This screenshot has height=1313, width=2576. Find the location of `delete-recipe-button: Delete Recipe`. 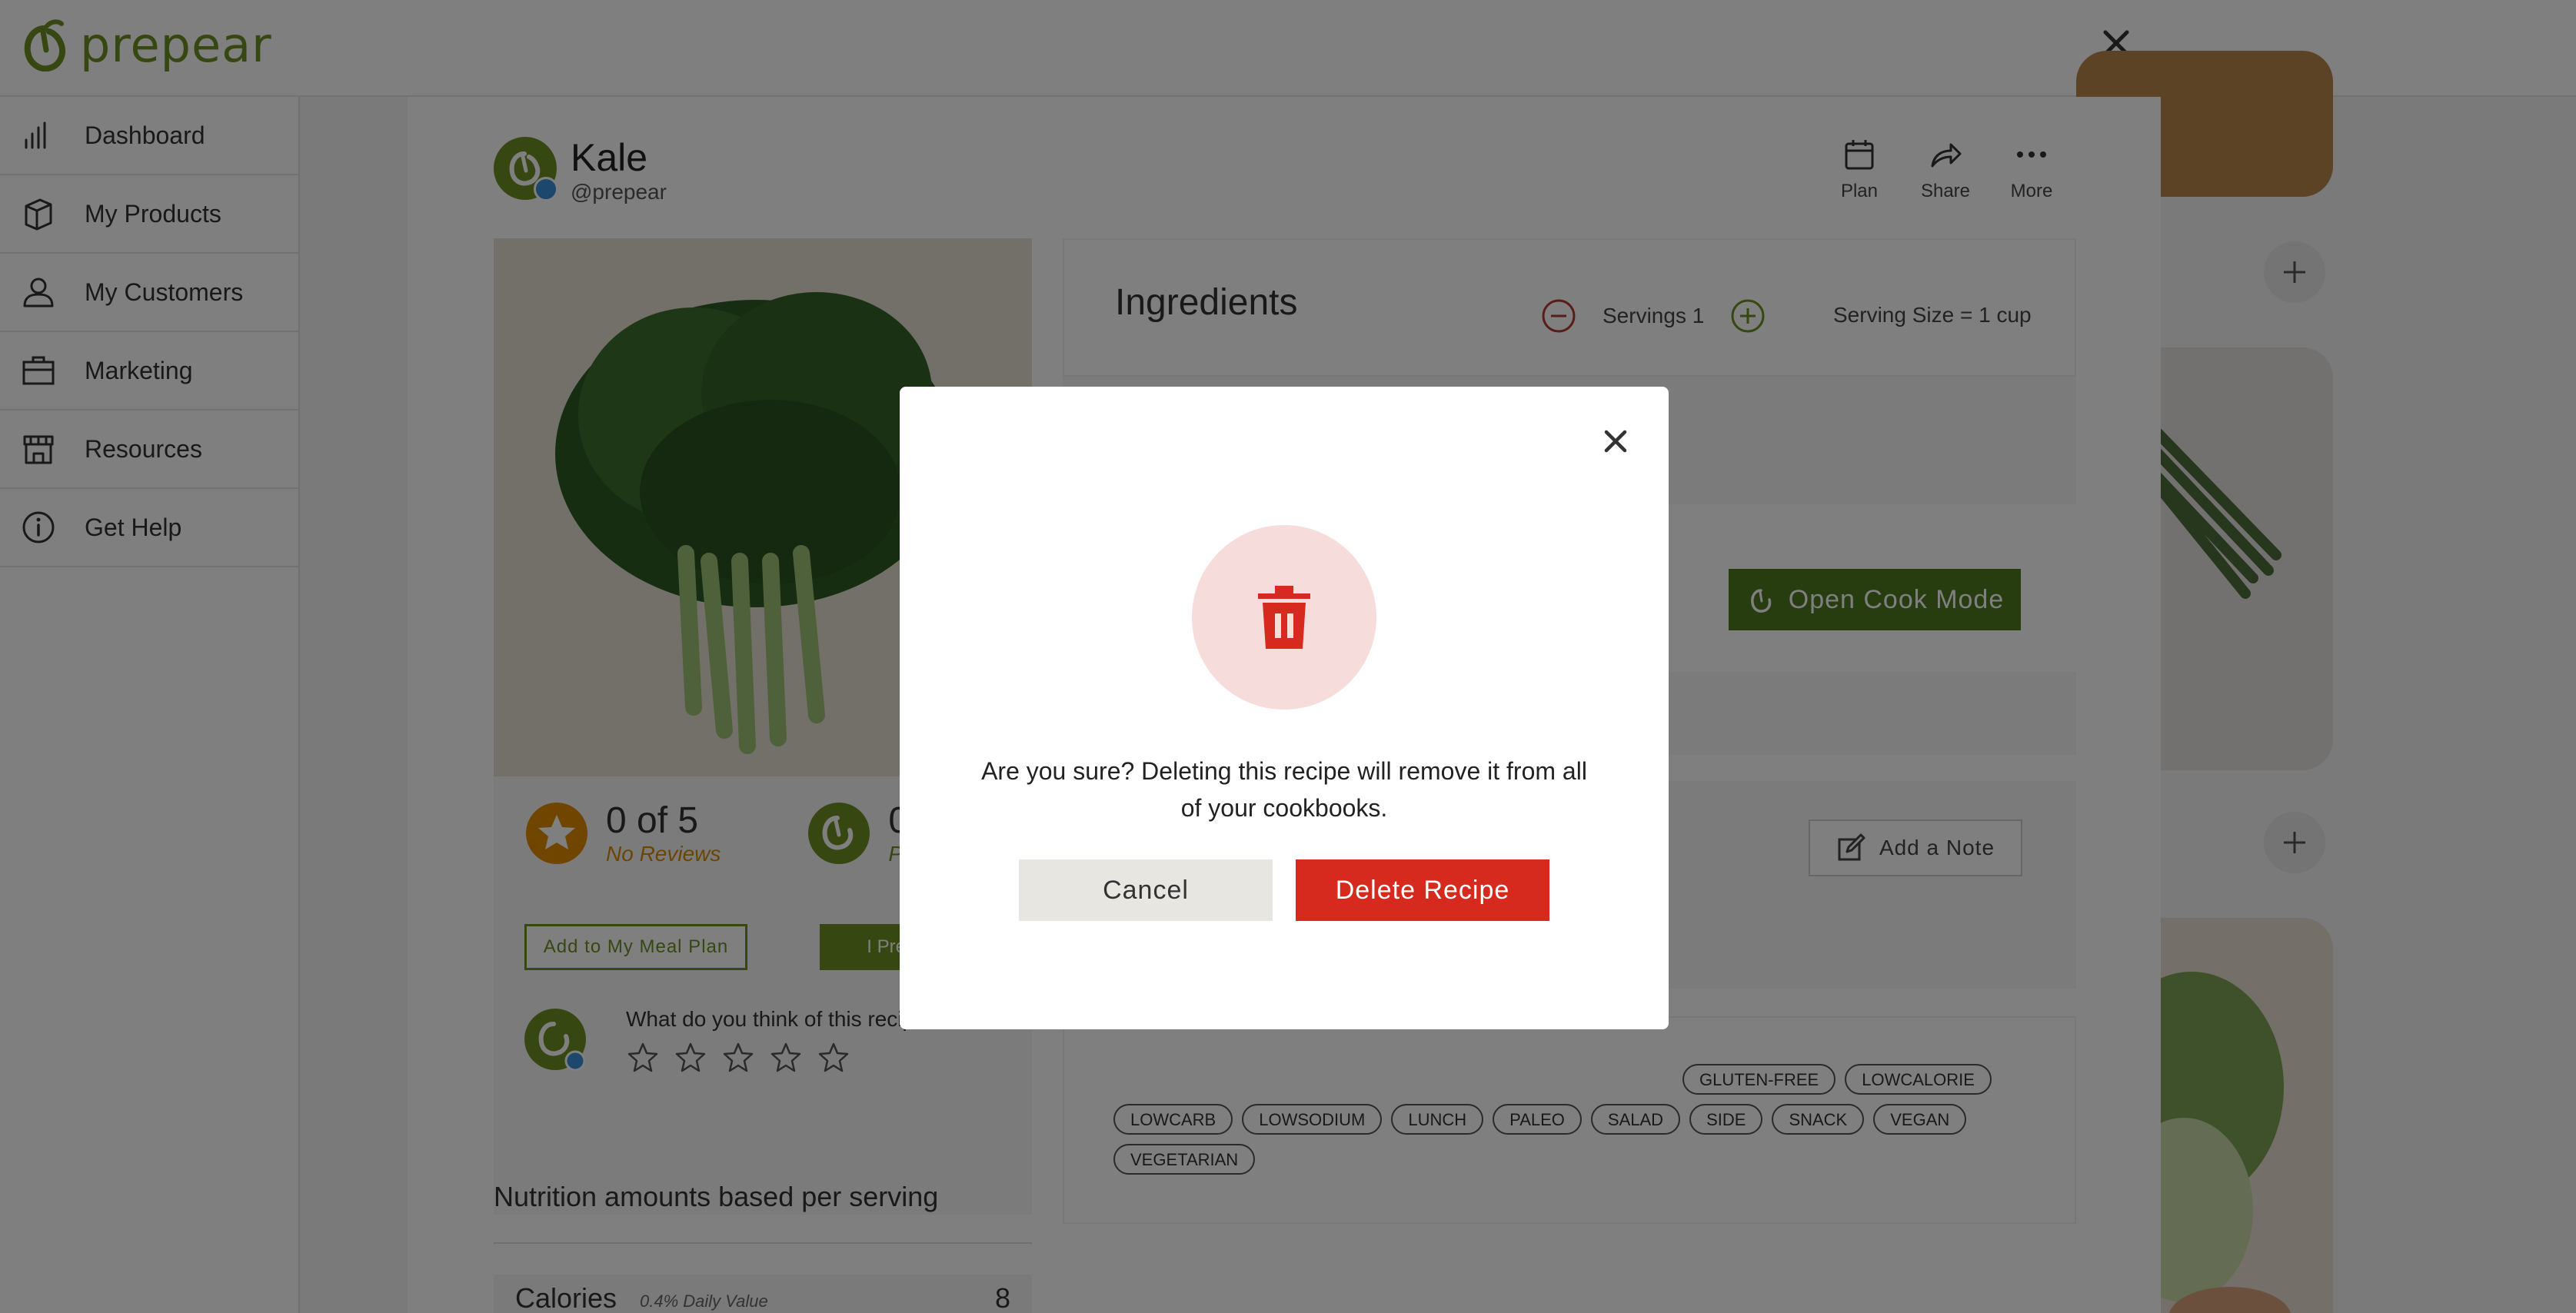

delete-recipe-button: Delete Recipe is located at coordinates (1422, 890).